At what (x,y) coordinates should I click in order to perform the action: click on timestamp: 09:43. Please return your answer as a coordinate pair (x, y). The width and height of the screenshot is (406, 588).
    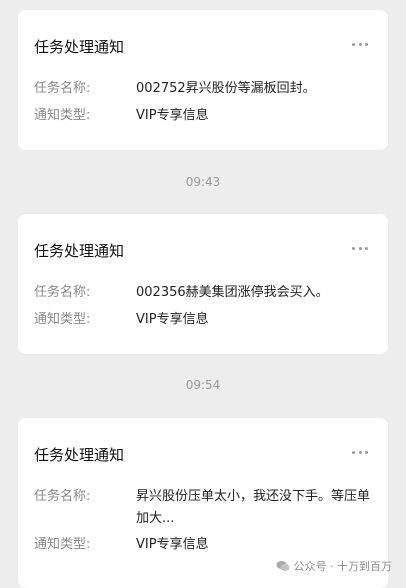
    Looking at the image, I should click on (203, 182).